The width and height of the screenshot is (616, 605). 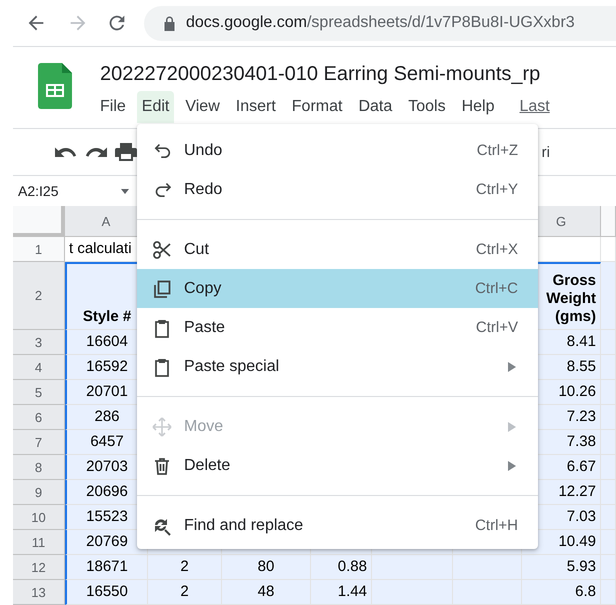 I want to click on document-title: 2022272000230401-010 Earring Semi-mounts_rp, so click(x=325, y=74).